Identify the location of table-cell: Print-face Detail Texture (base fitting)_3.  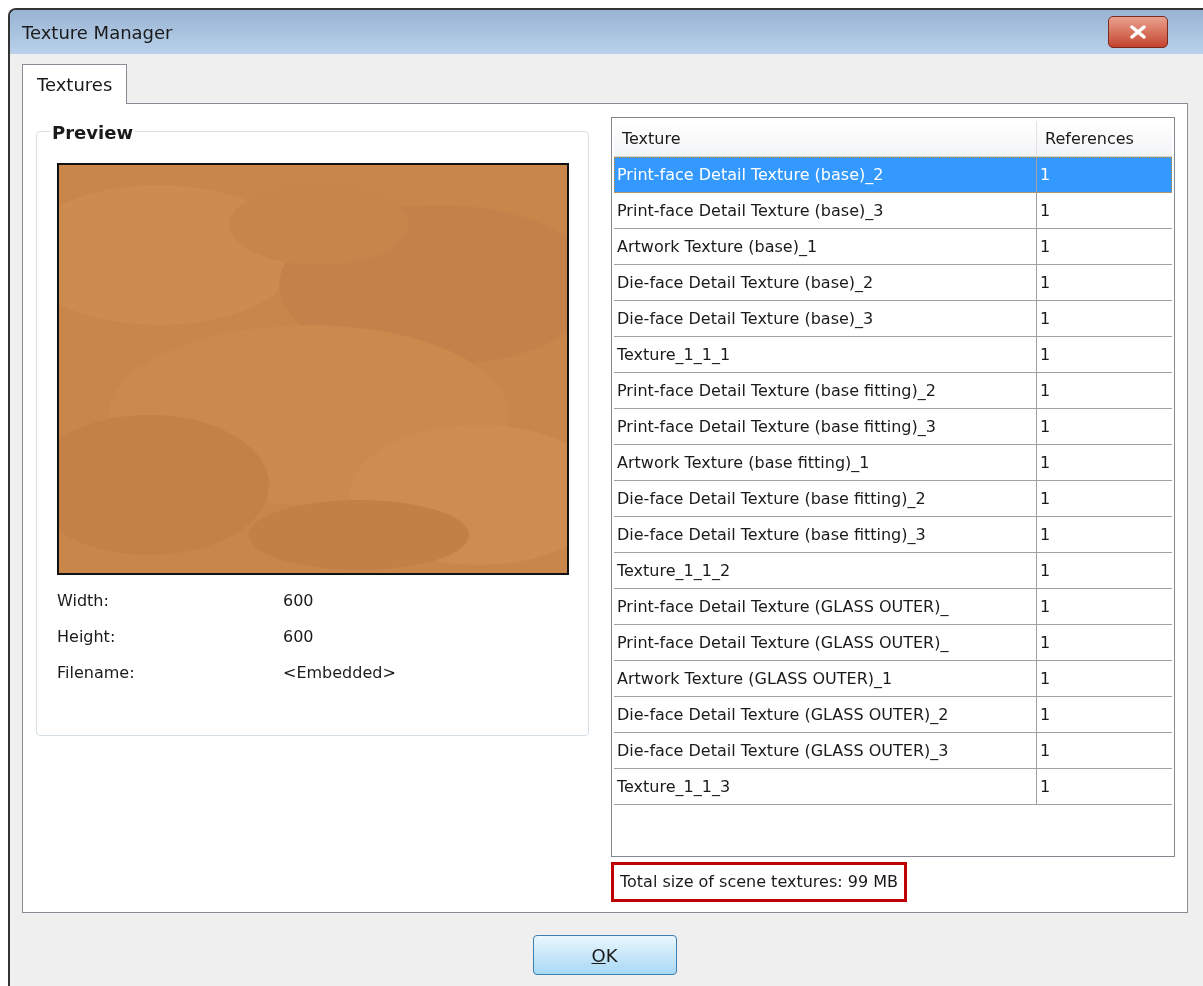
(825, 426).